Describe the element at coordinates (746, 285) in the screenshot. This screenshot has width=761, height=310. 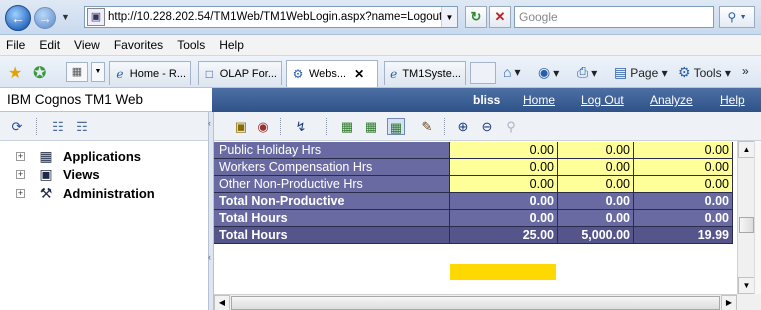
I see `scroll-down-icon: ▼` at that location.